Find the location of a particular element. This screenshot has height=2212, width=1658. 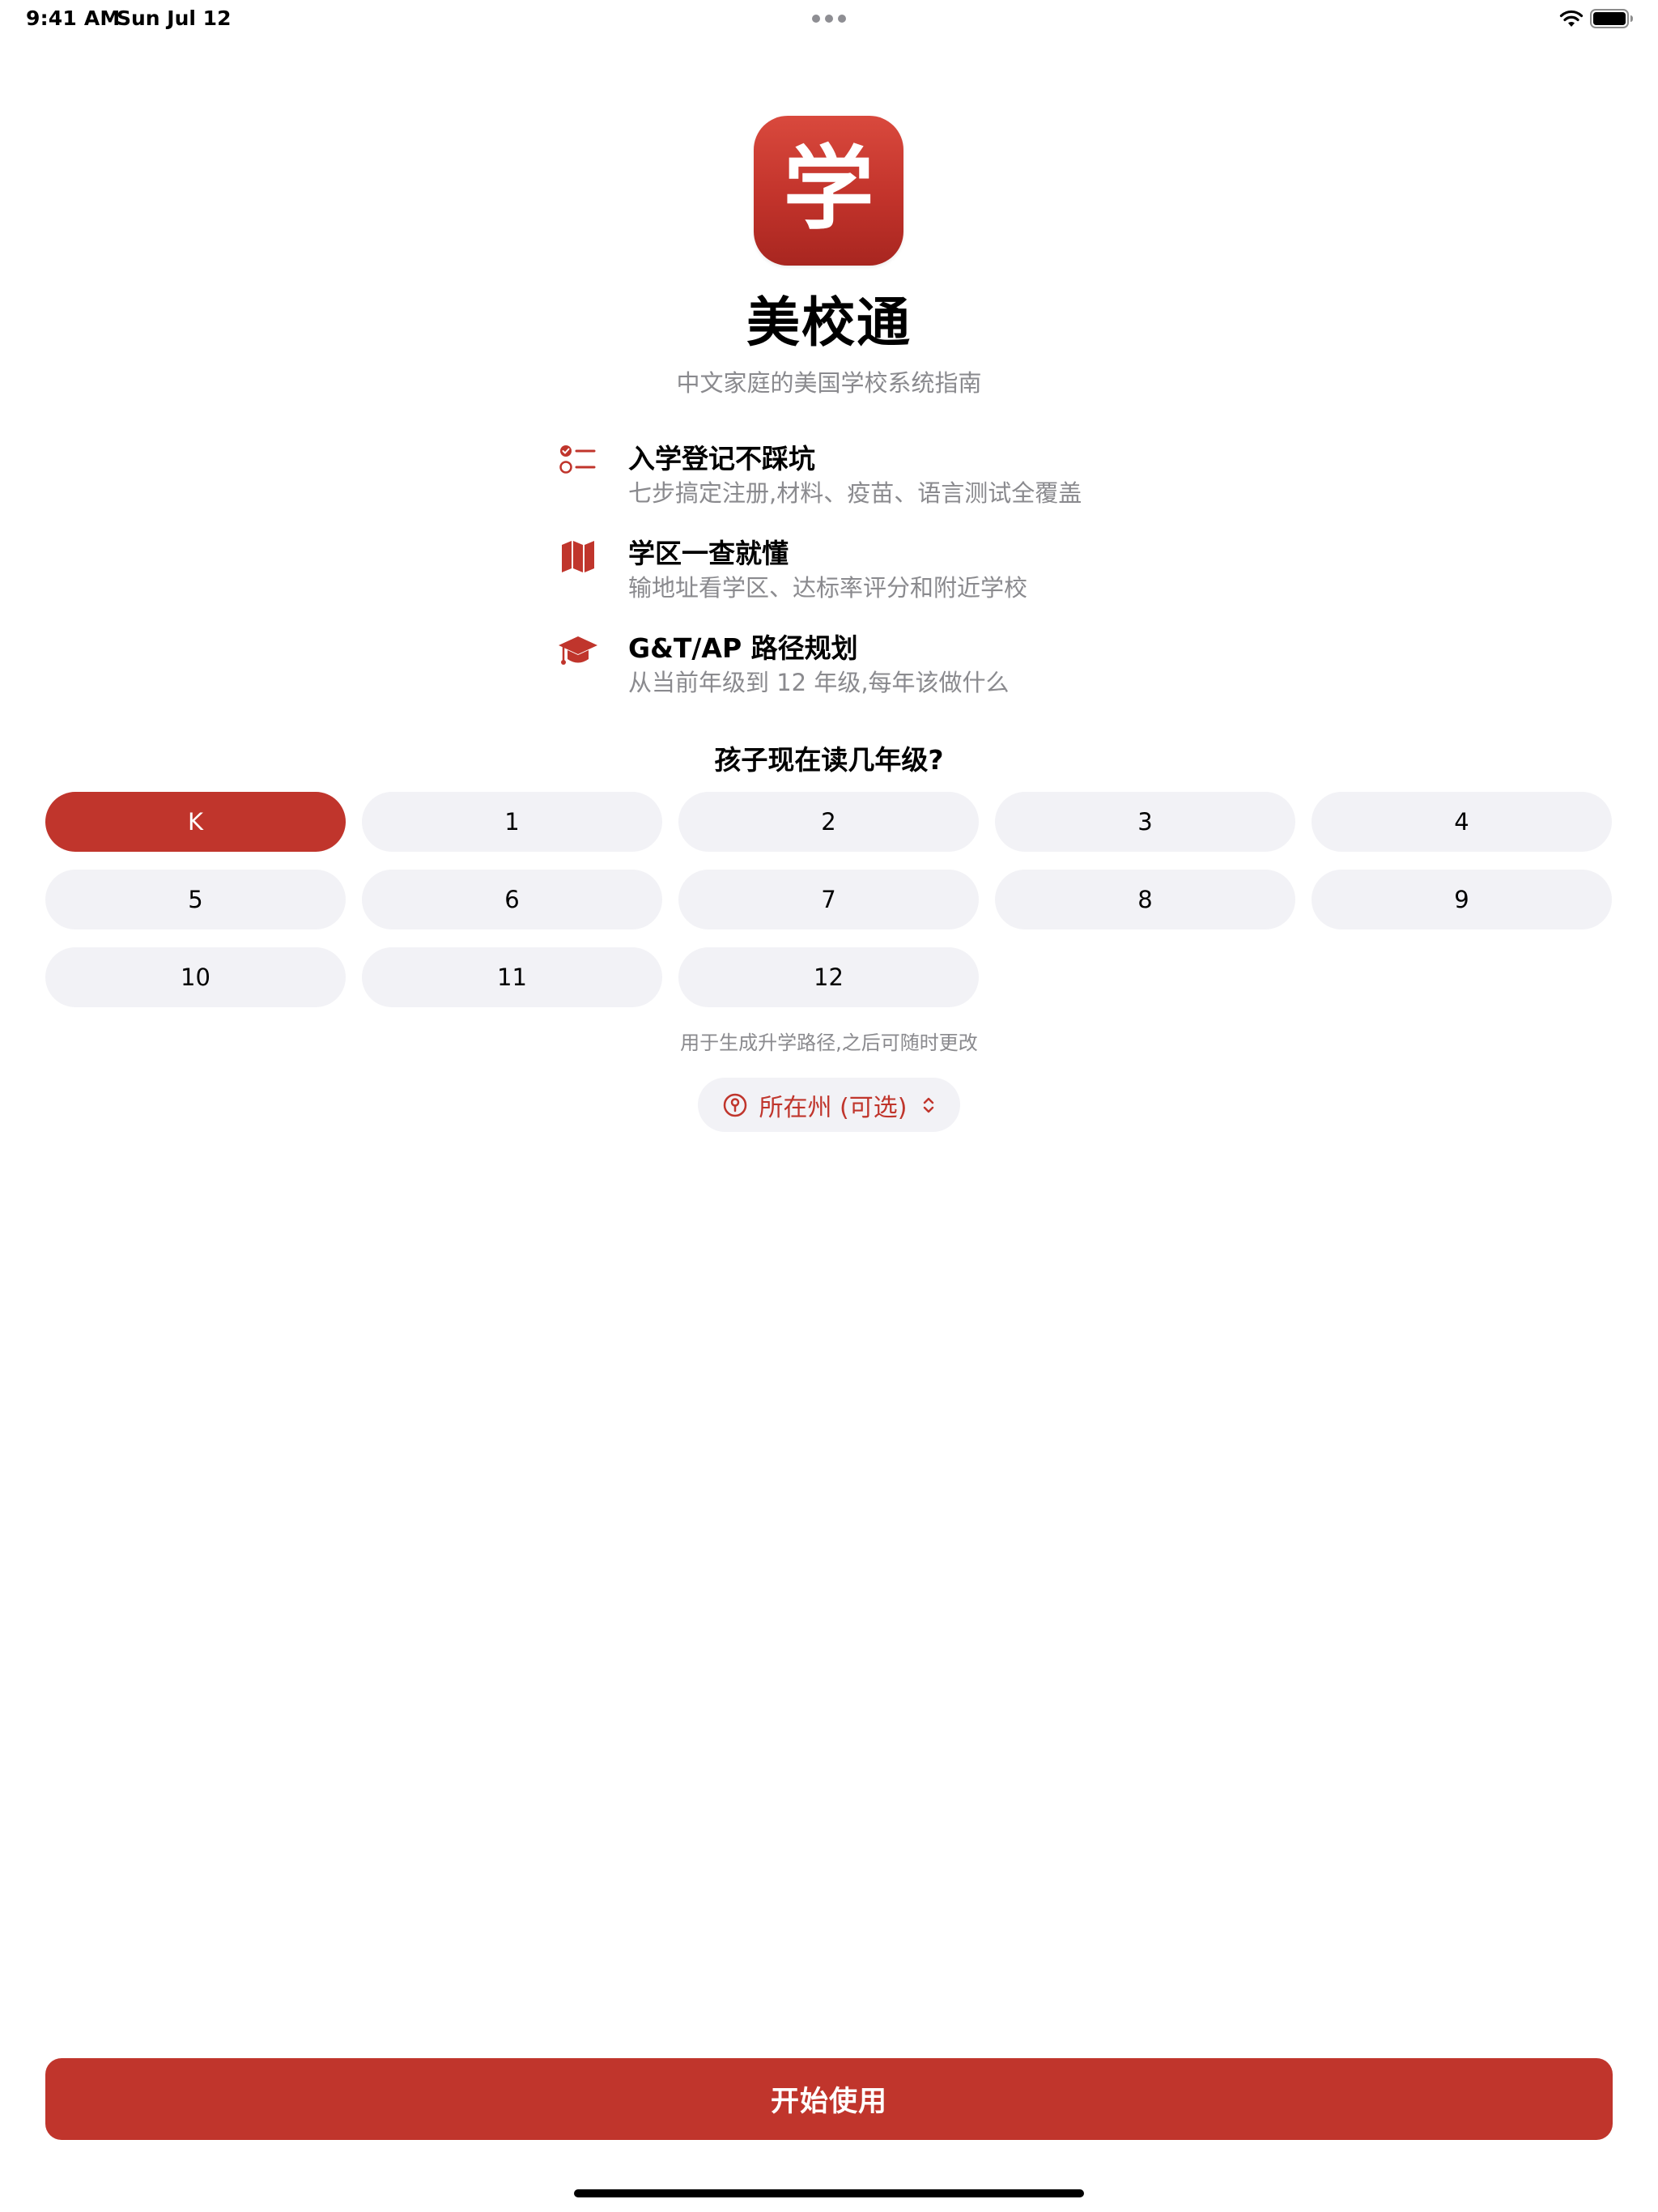

app-title: 美校通 is located at coordinates (829, 322).